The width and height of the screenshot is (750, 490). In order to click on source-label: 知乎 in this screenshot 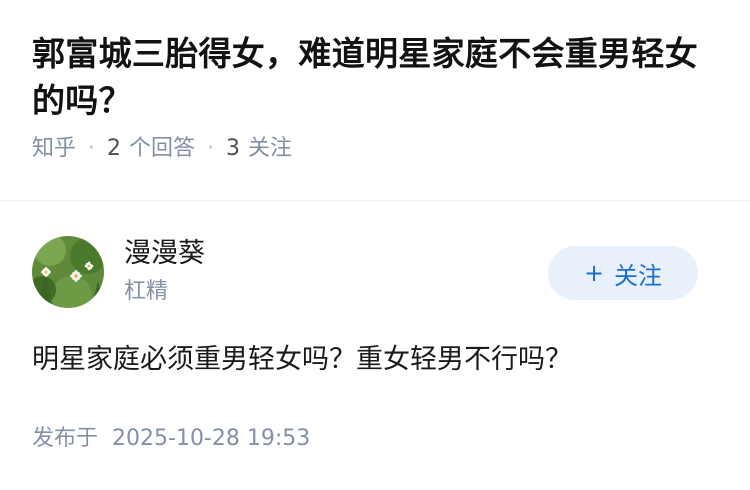, I will do `click(54, 149)`.